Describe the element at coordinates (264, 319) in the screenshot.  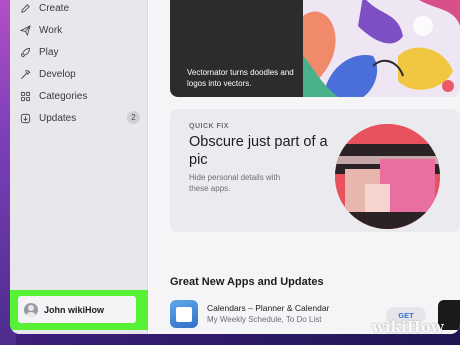
I see `app-subtitle: My Weekly Schedule, To Do List` at that location.